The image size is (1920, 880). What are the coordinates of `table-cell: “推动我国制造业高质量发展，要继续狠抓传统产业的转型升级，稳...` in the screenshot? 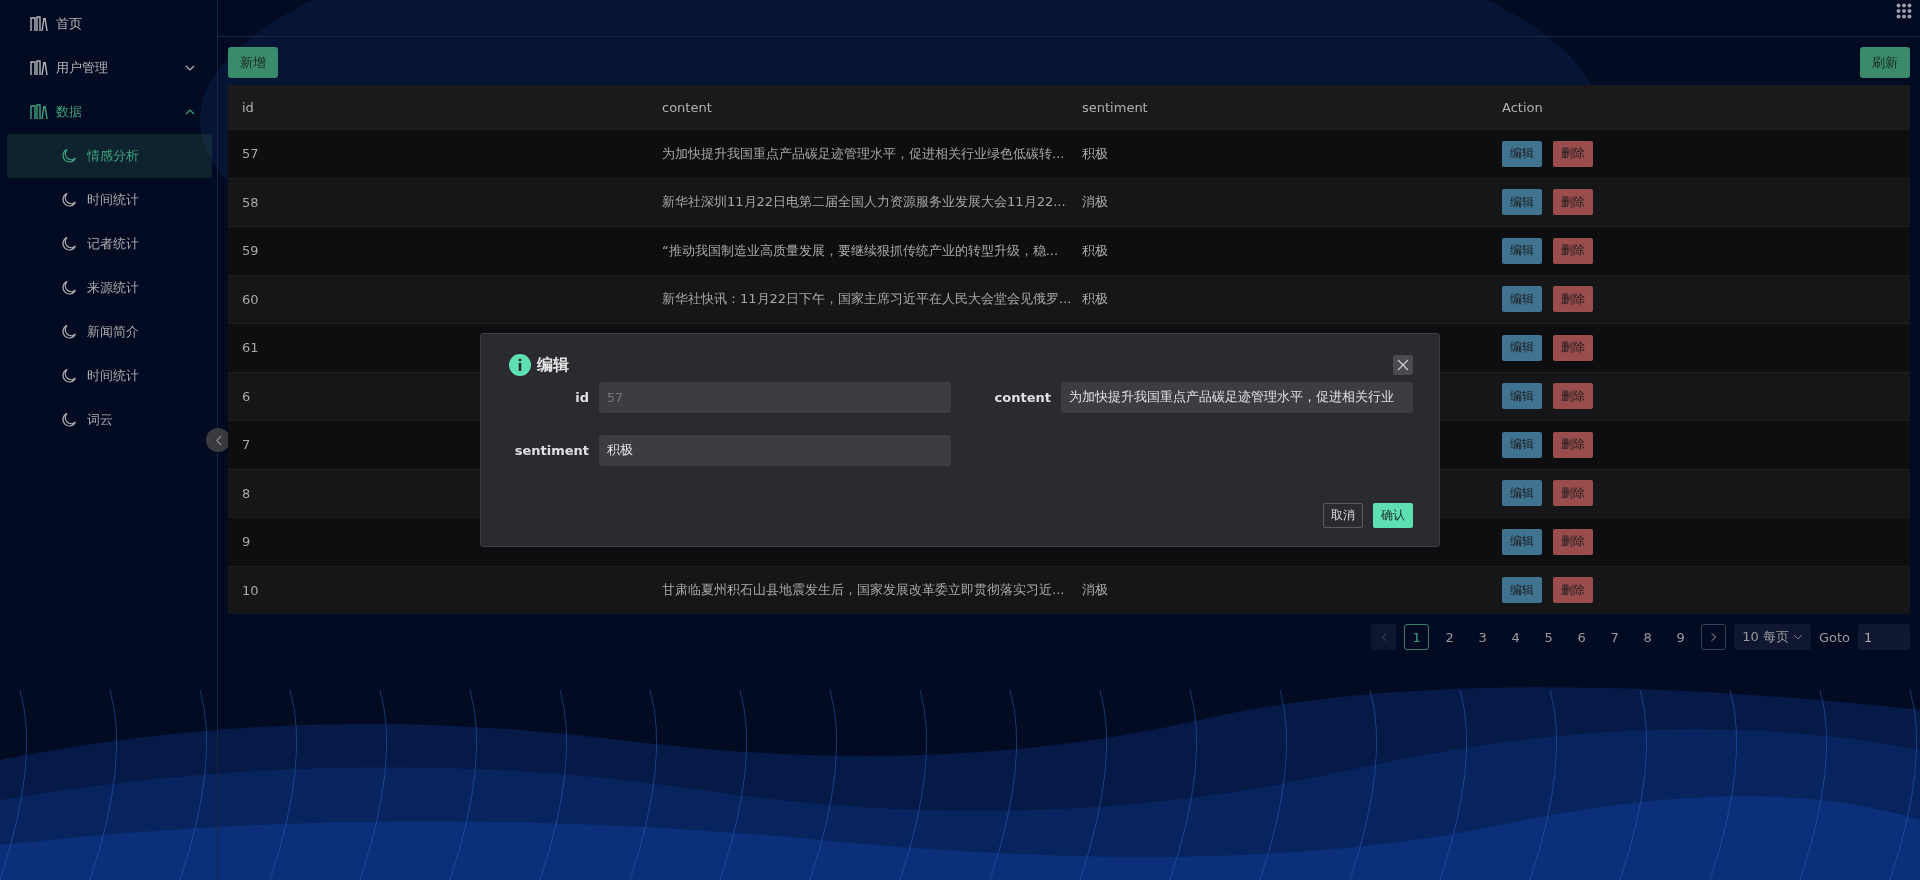 It's located at (860, 250).